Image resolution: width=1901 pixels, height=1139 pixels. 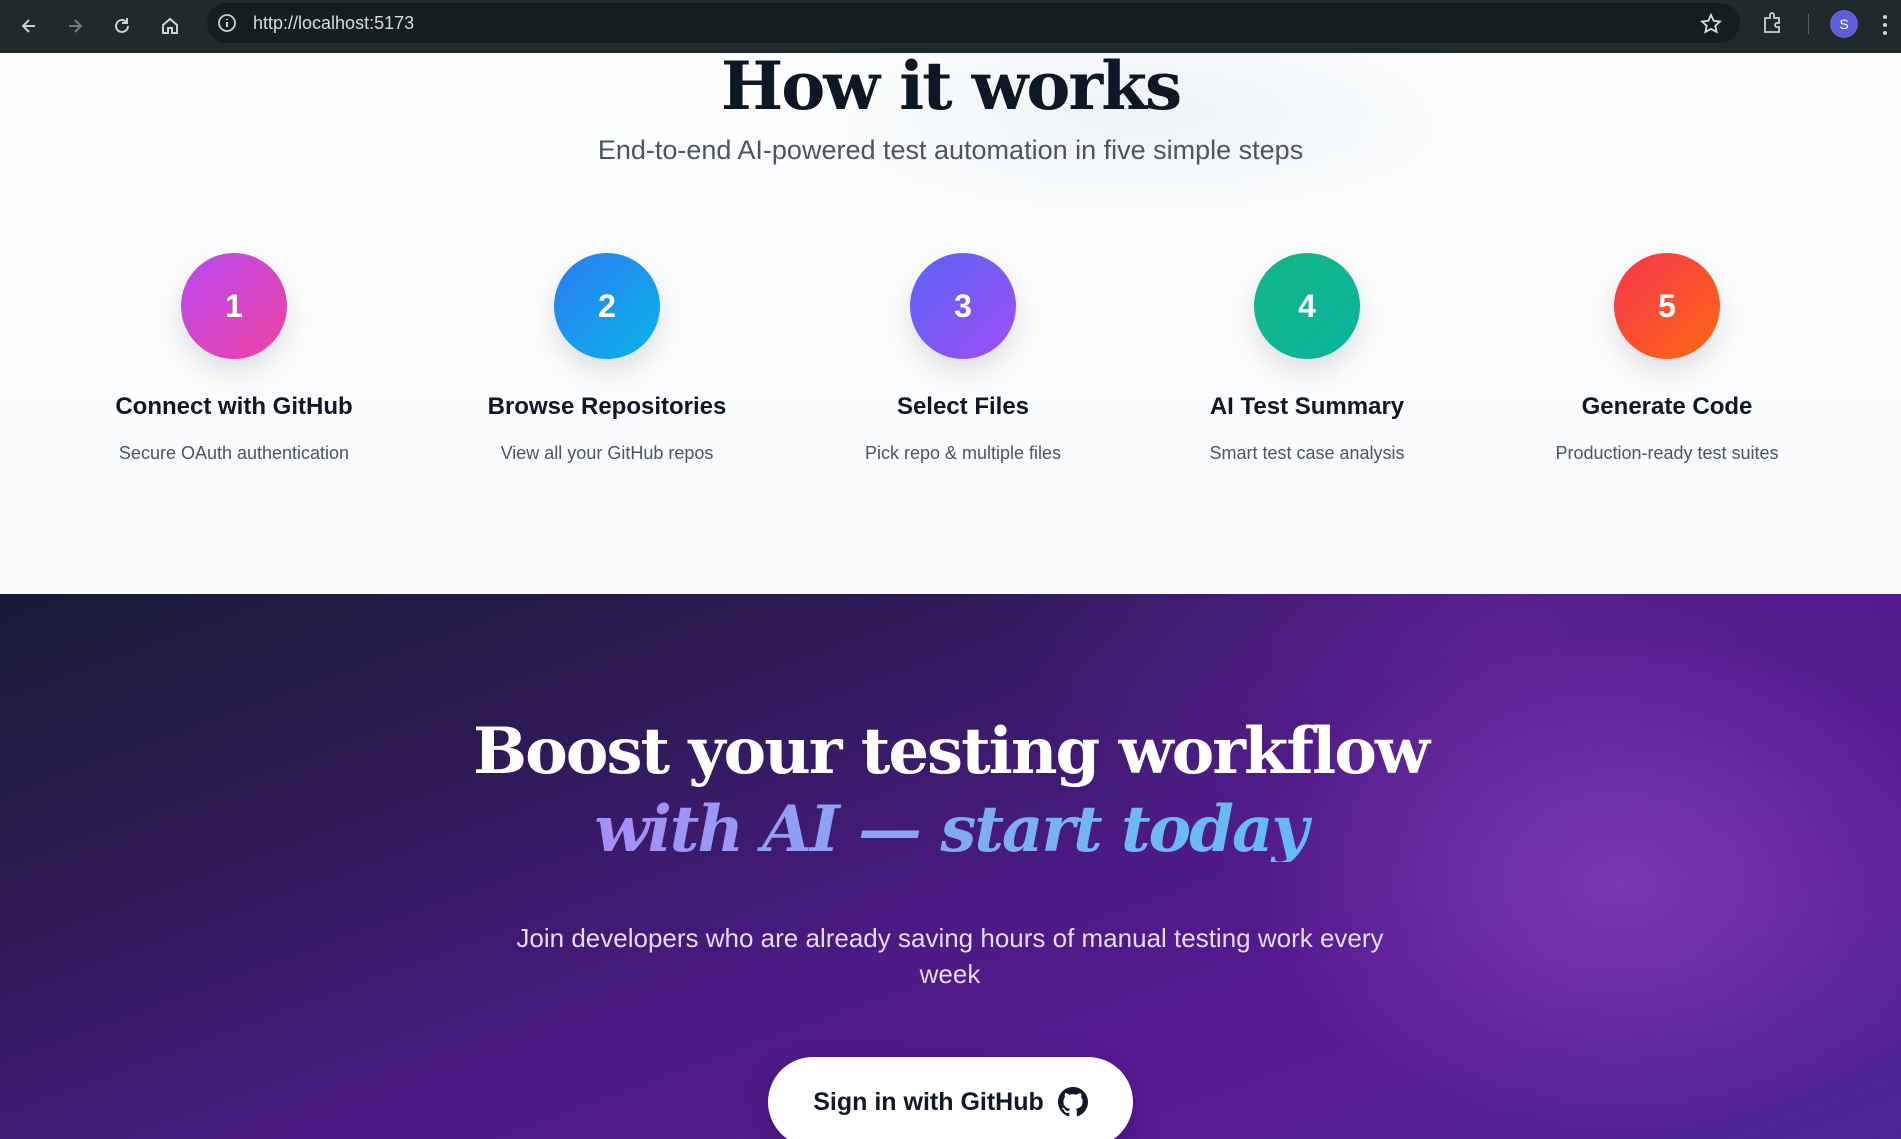 What do you see at coordinates (122, 26) in the screenshot?
I see `reload-icon` at bounding box center [122, 26].